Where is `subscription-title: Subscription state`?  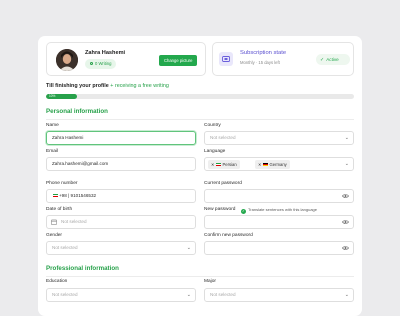 subscription-title: Subscription state is located at coordinates (263, 53).